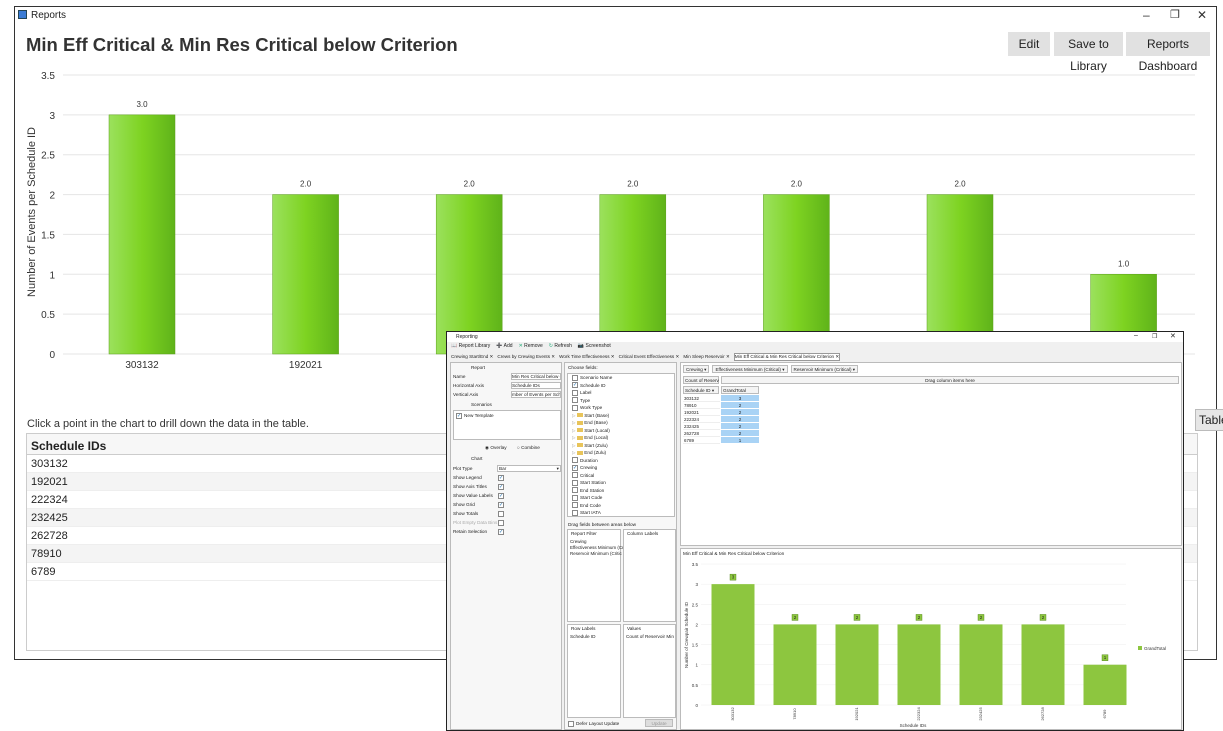 The height and width of the screenshot is (731, 1223). I want to click on tab-report: Work Time Effectiveness ✕, so click(587, 357).